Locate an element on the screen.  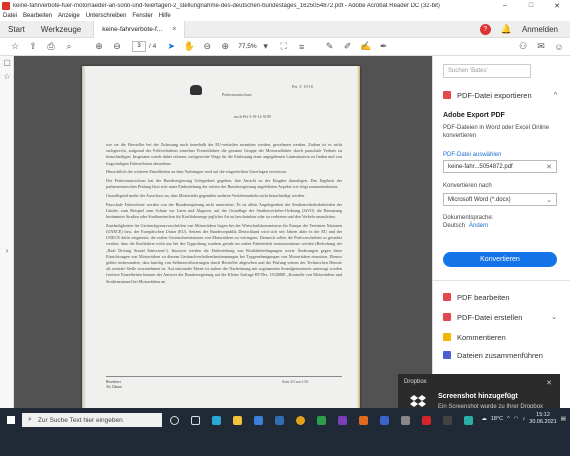
notification-app-name: Dropbox is located at coordinates (415, 382).